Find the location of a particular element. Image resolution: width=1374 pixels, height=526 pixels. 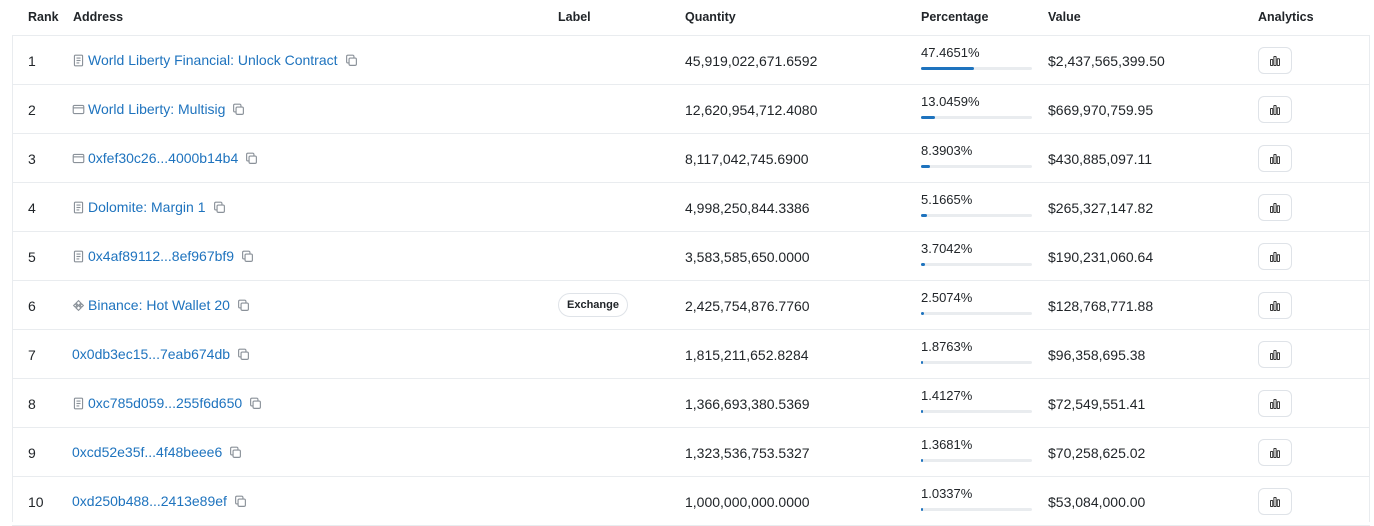

quantity-cell: 1,000,000,000.0000 is located at coordinates (747, 502).